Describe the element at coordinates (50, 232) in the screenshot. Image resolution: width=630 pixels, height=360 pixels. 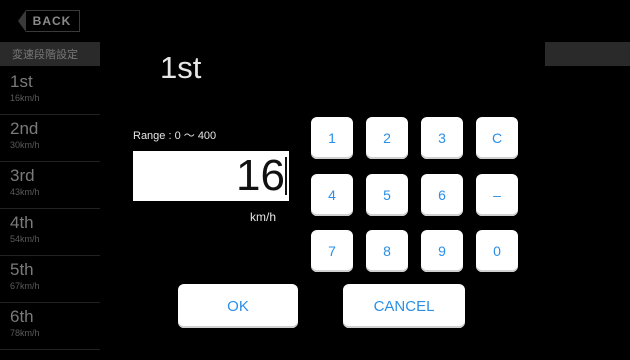
I see `gear-item-4th: 4th 54km/h` at that location.